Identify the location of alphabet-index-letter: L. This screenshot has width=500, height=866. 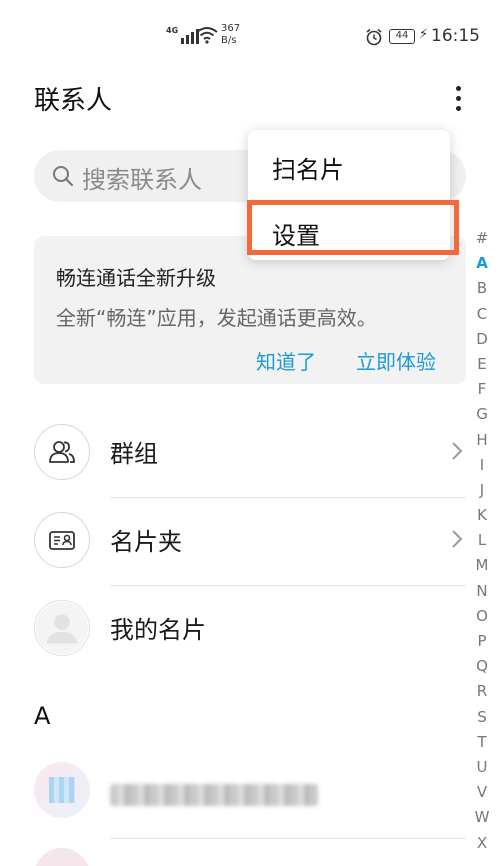
(482, 540).